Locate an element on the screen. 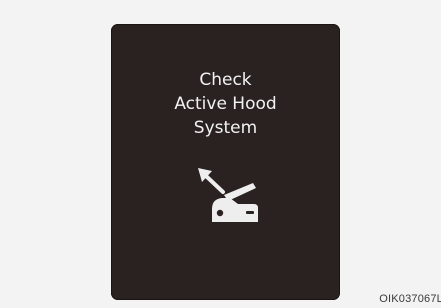  warning-message-line-1: Check is located at coordinates (225, 80).